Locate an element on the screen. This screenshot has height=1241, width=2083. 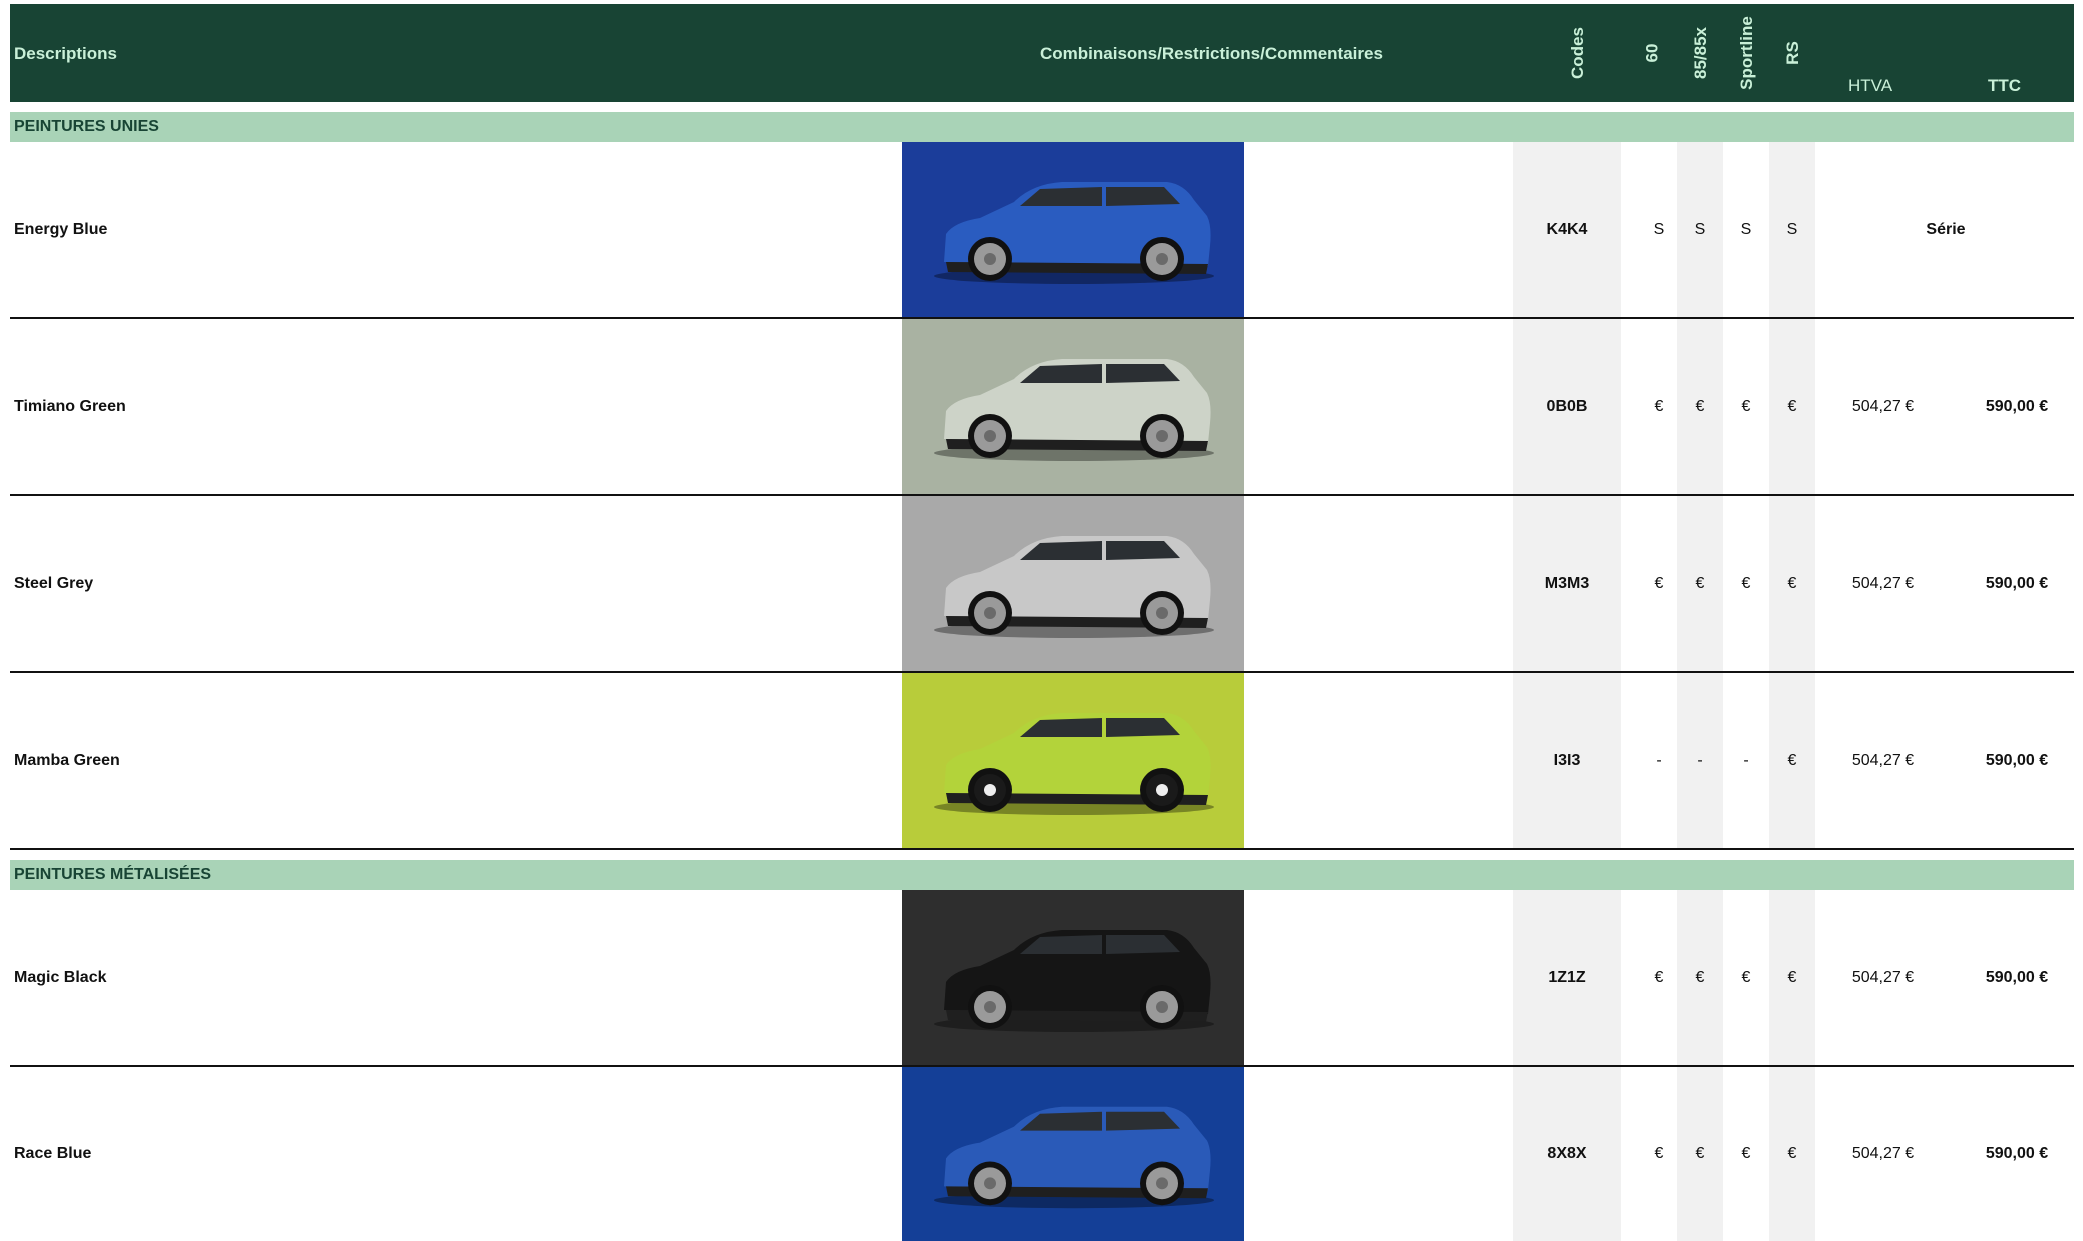
color-name: Energy Blue is located at coordinates (61, 229).